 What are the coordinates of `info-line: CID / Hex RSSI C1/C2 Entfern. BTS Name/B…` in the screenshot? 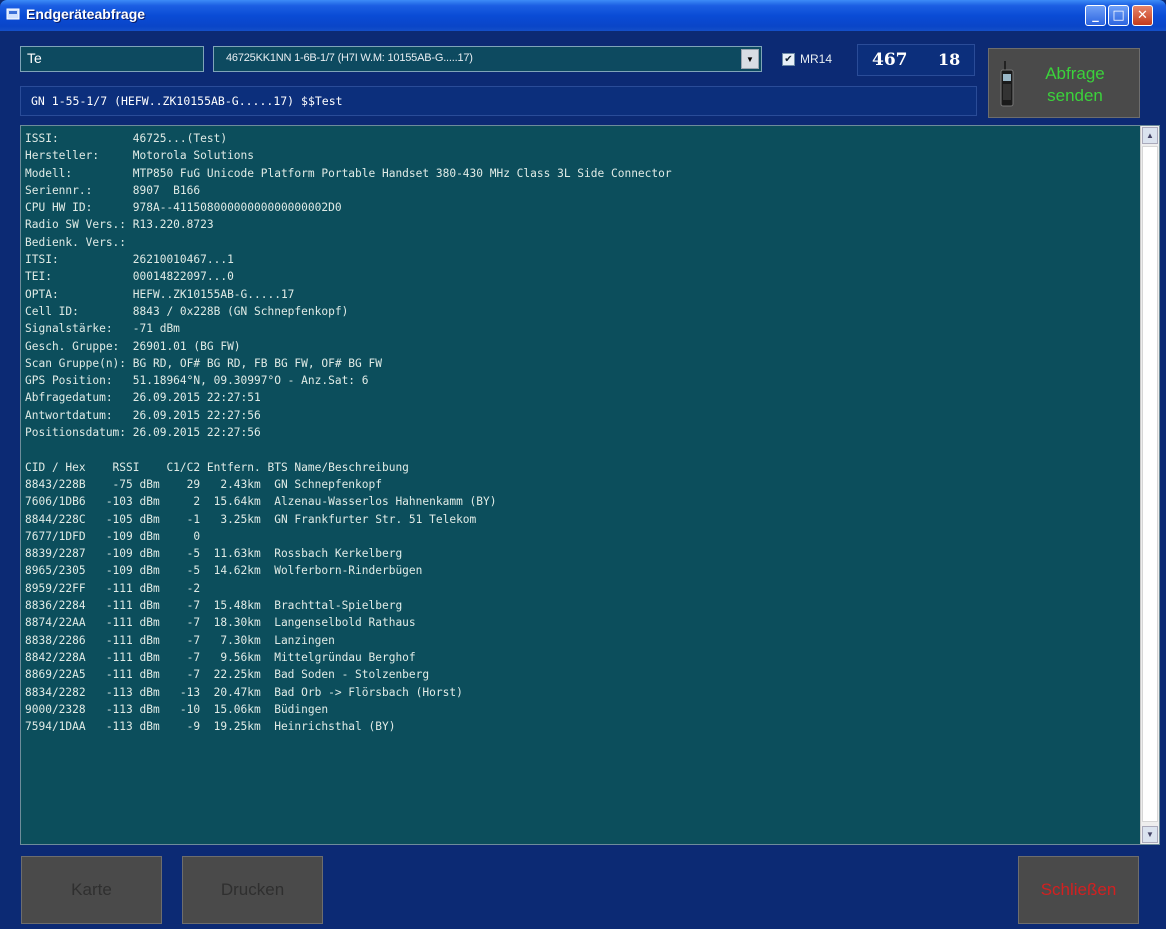 It's located at (217, 467).